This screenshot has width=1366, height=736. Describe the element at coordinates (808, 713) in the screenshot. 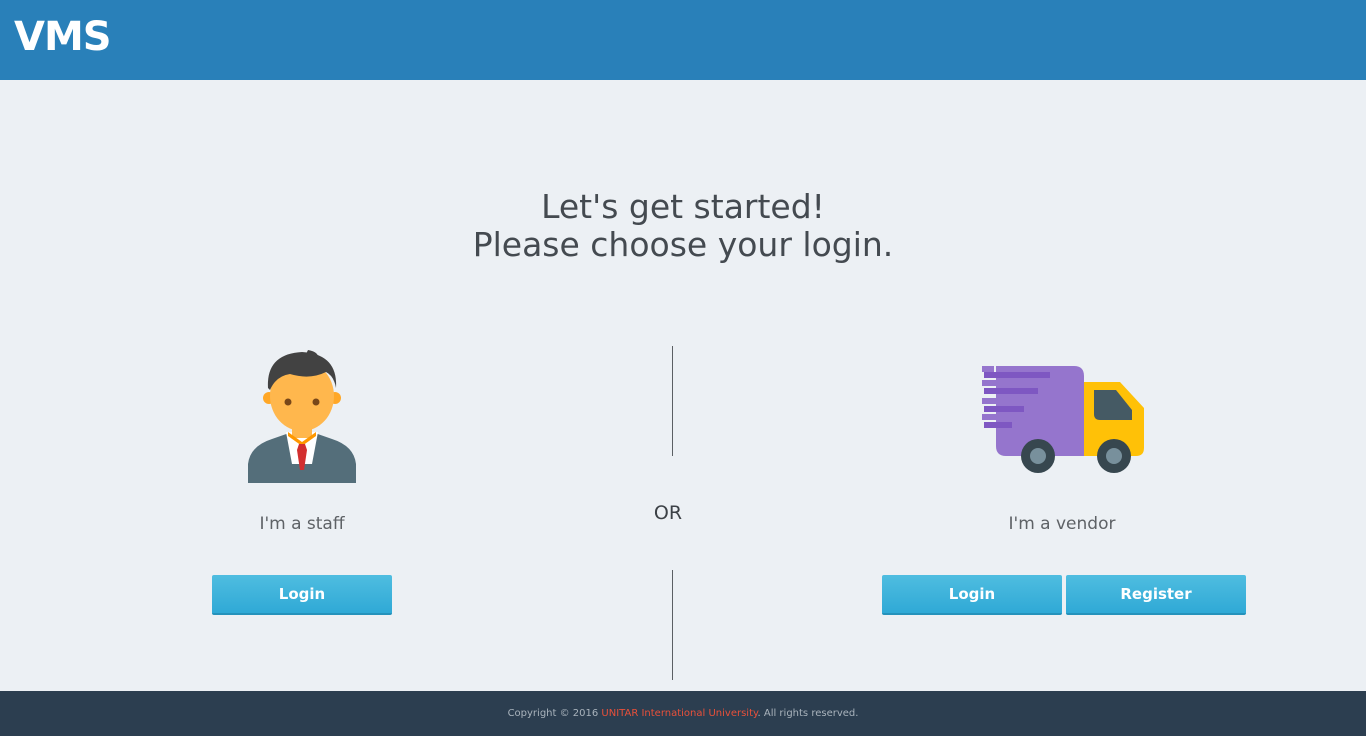

I see `footer-copyright-suffix: . All rights reserved.` at that location.